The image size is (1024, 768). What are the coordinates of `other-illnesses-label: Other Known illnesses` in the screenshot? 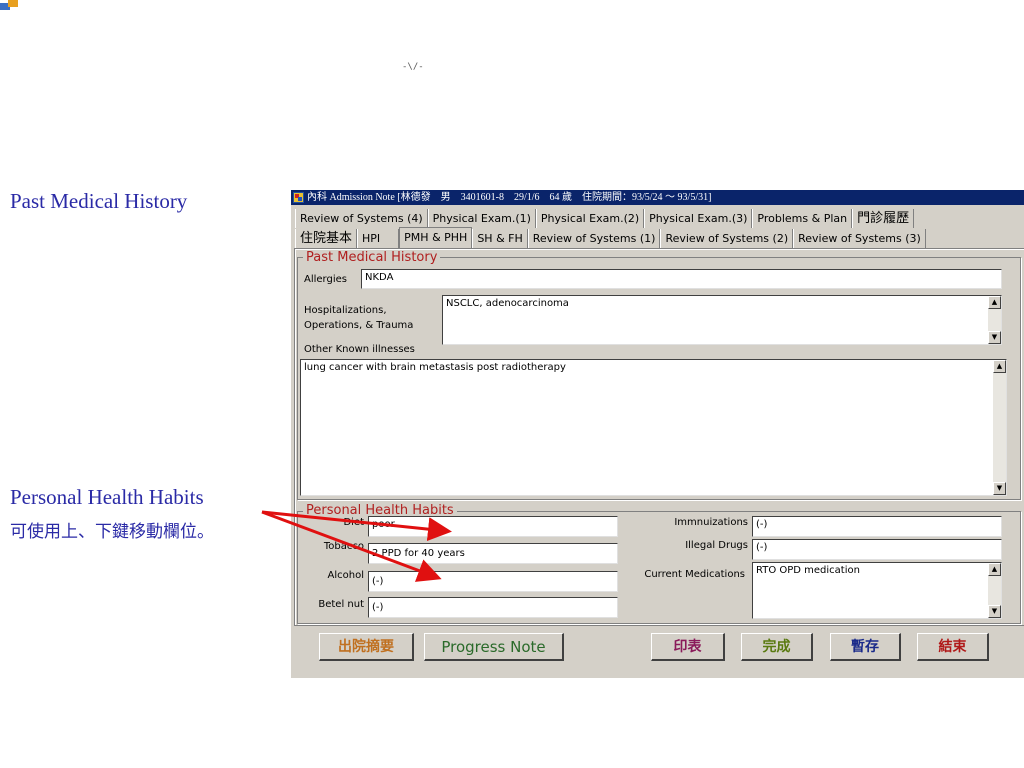 It's located at (359, 349).